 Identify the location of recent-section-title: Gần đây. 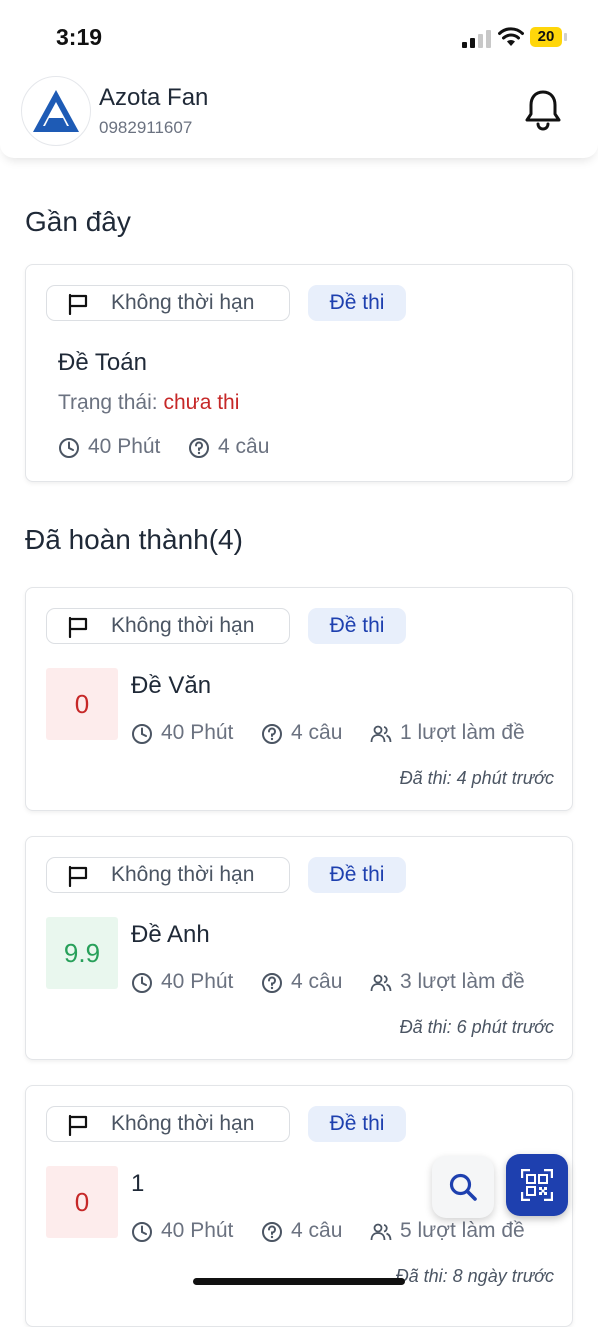
(78, 221).